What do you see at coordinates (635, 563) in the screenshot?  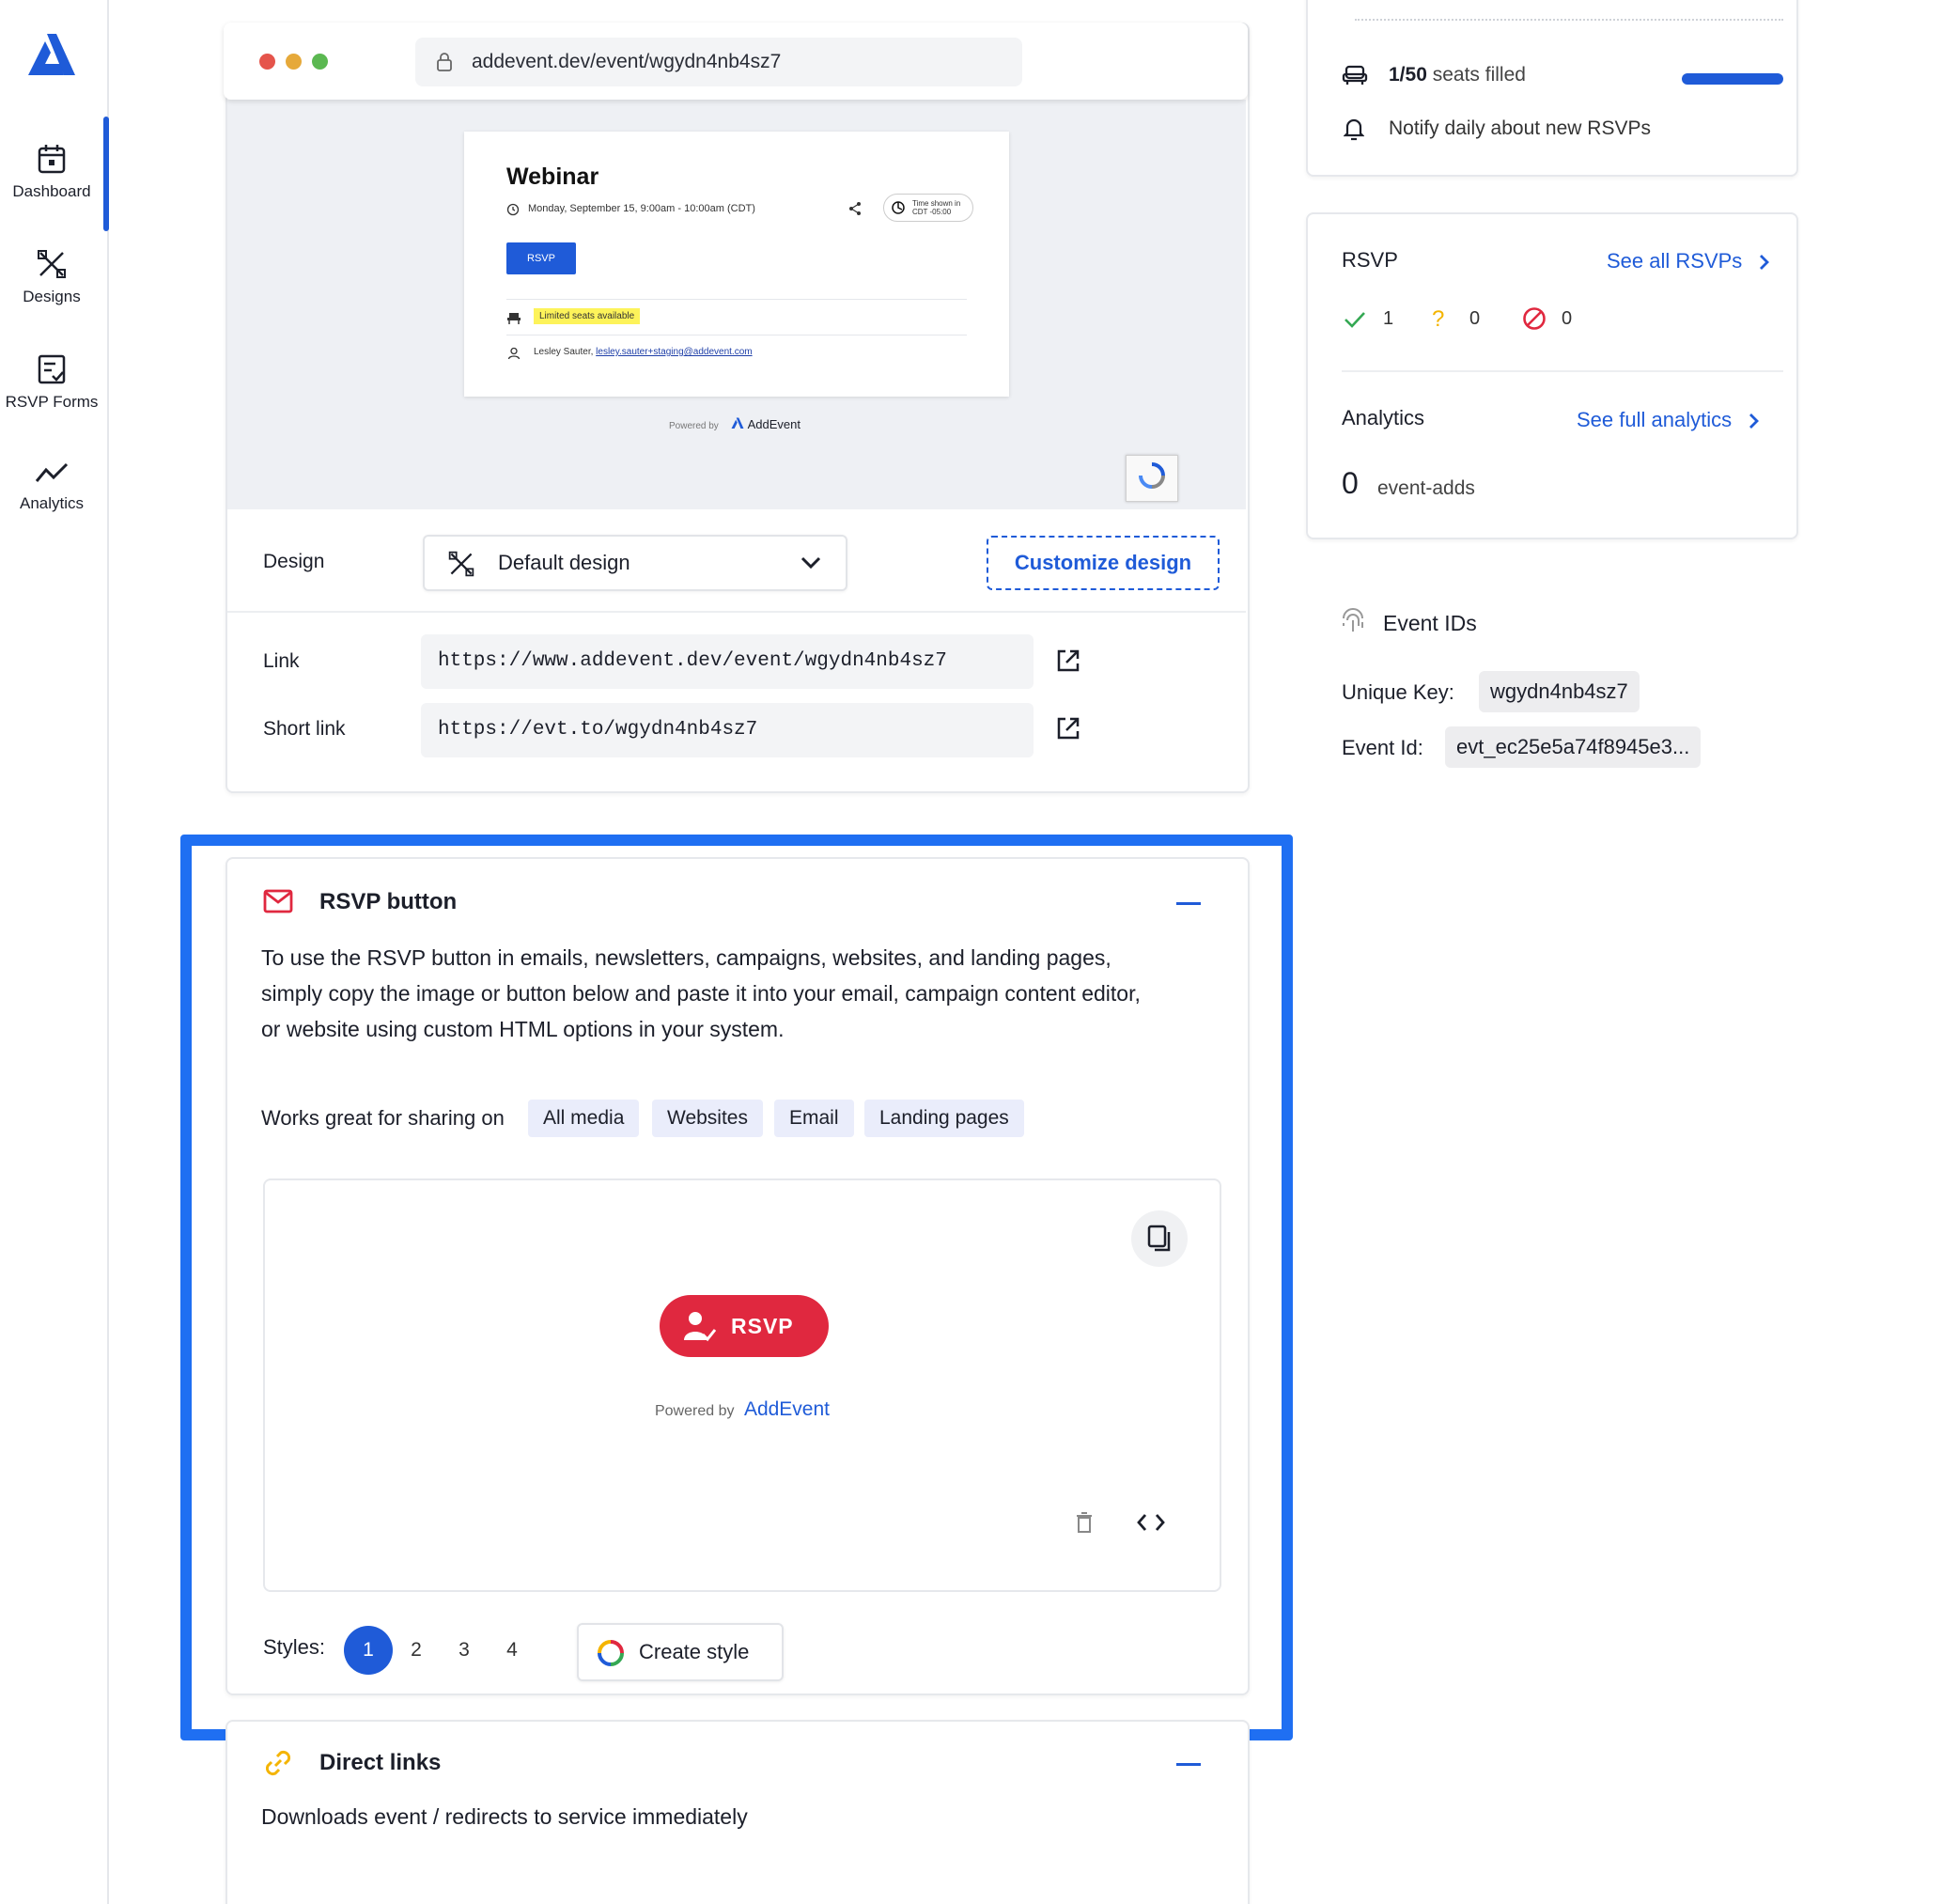 I see `design-select: Default design` at bounding box center [635, 563].